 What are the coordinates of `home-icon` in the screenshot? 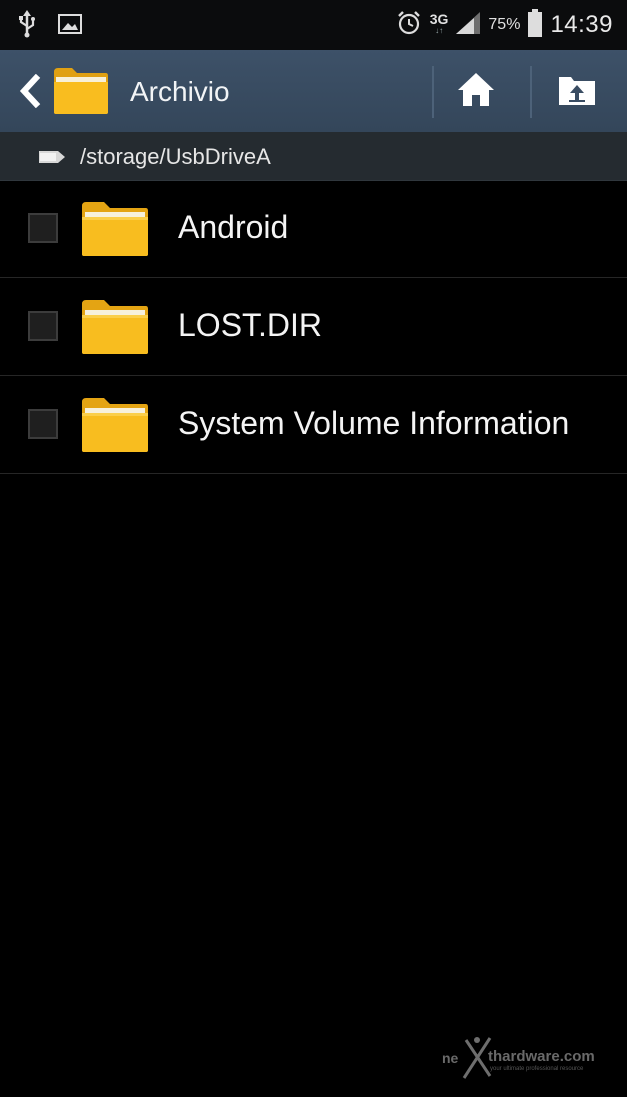 It's located at (476, 92).